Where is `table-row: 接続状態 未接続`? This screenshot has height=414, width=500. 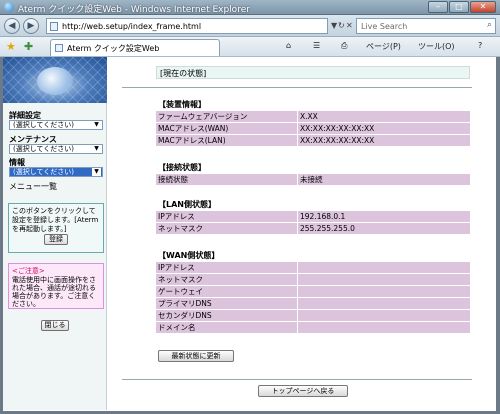
table-row: 接続状態 未接続 is located at coordinates (313, 179).